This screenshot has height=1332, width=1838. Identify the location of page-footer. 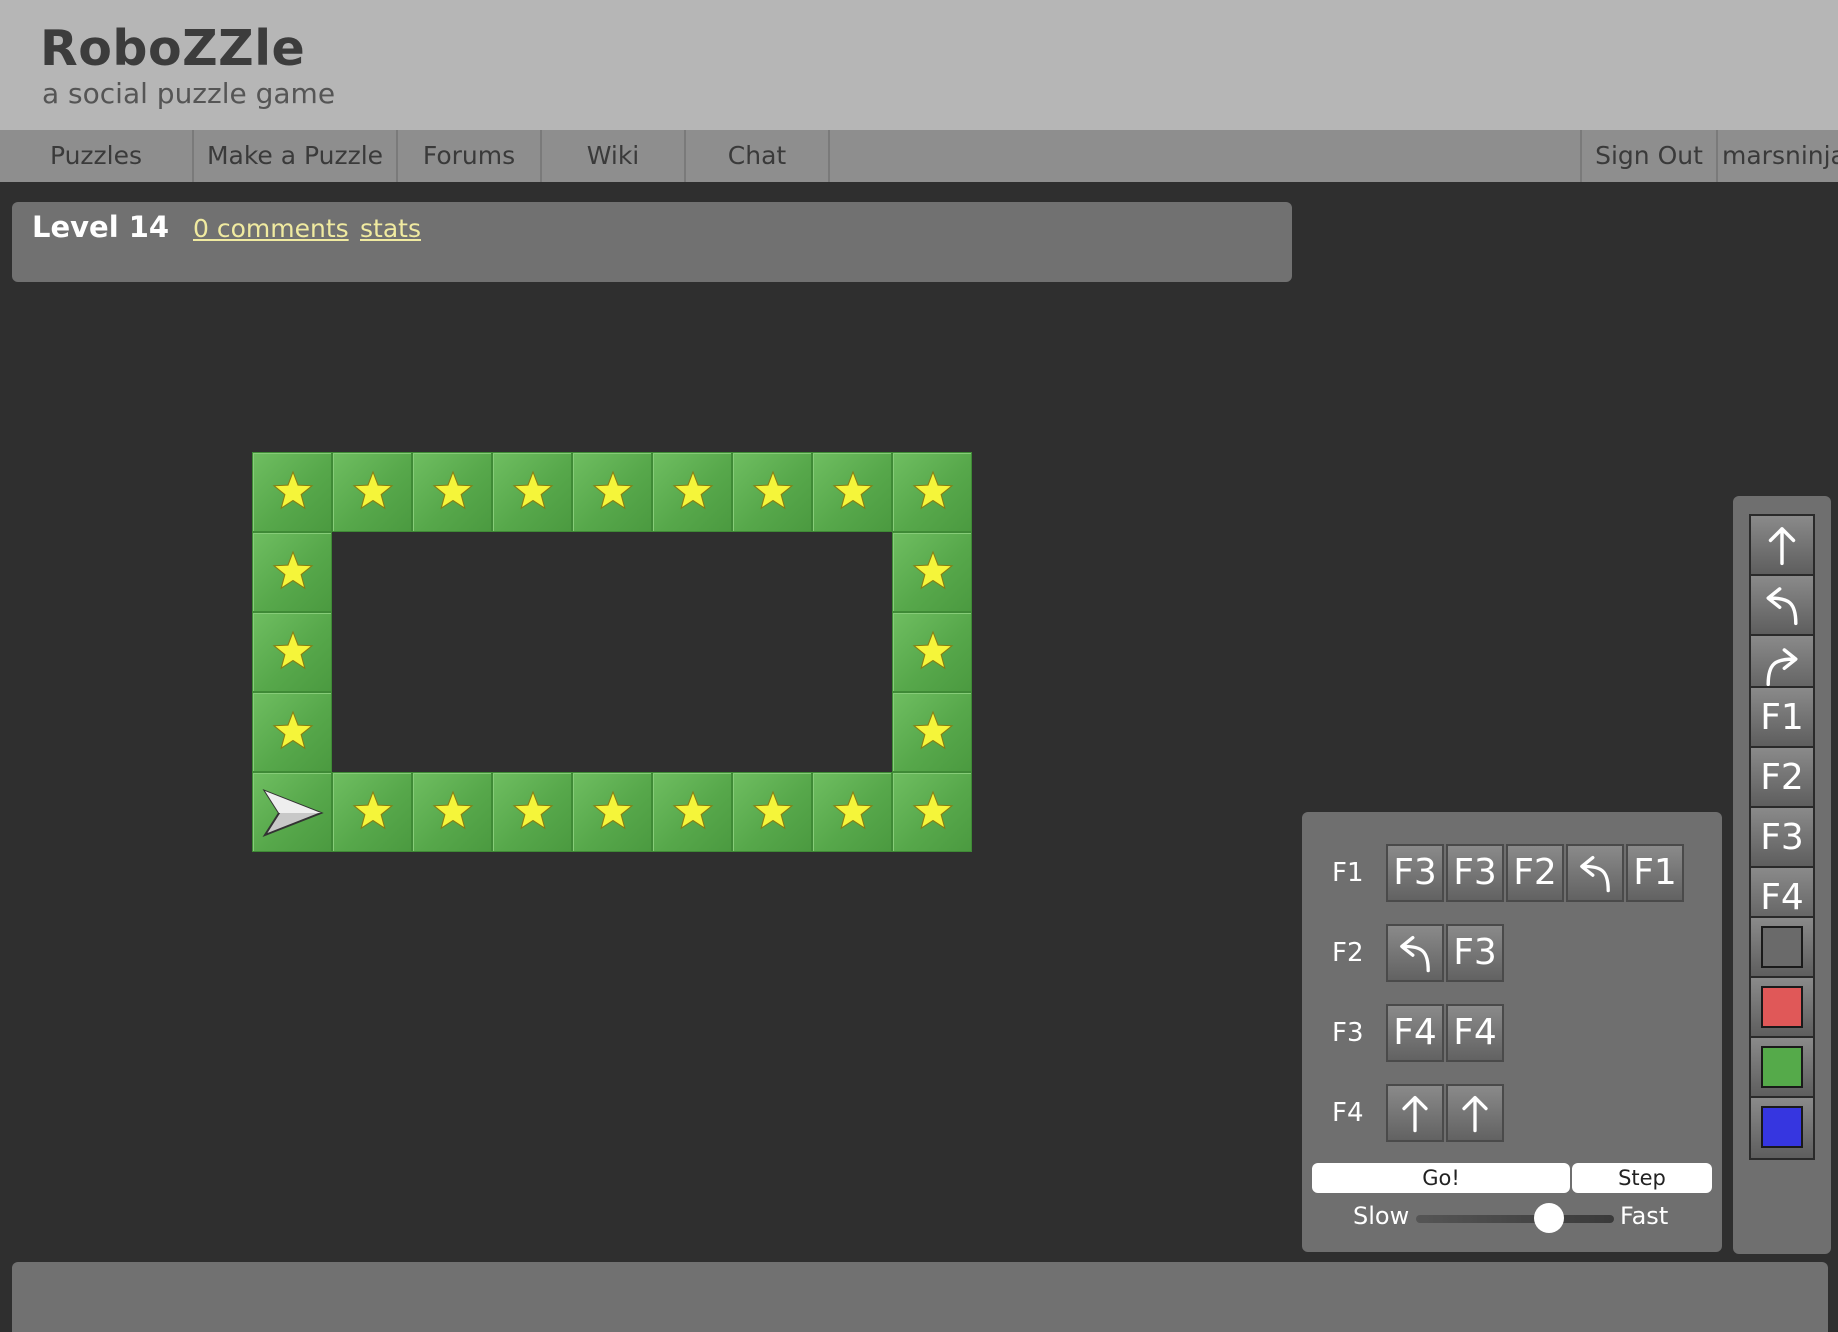
(920, 1297).